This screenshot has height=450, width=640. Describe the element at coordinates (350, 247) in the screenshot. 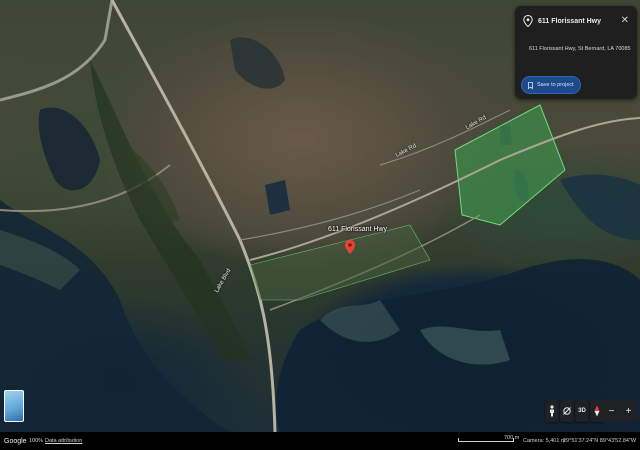

I see `location-pin-icon` at that location.